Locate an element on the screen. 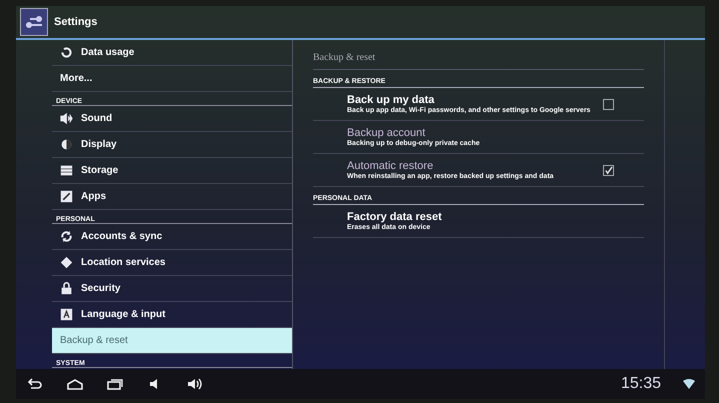 This screenshot has width=719, height=403. settings-menu-item: Backup & reset is located at coordinates (172, 341).